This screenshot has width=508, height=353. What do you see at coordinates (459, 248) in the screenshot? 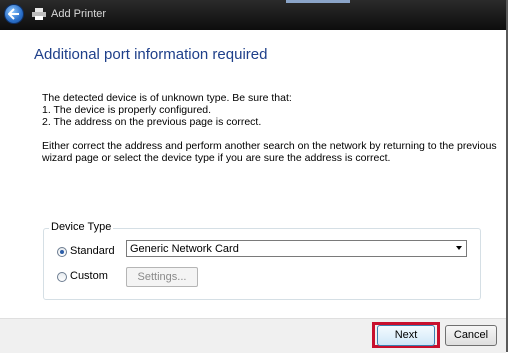
I see `chevron-down-icon` at bounding box center [459, 248].